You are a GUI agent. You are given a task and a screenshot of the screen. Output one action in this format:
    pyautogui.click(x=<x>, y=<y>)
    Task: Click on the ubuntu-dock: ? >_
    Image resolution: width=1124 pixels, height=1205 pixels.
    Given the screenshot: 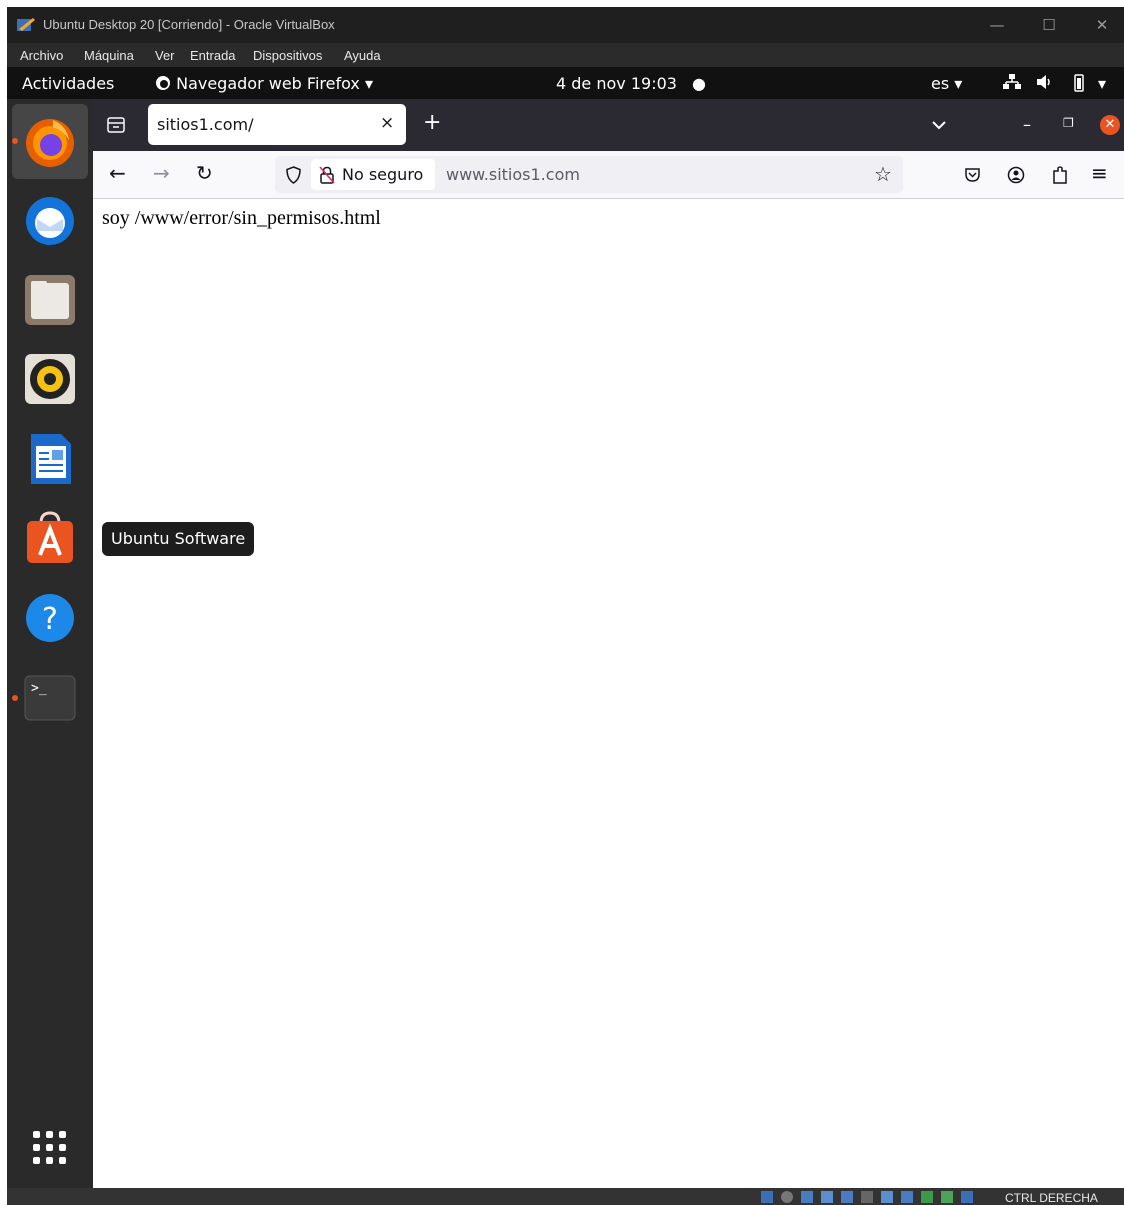 What is the action you would take?
    pyautogui.click(x=50, y=643)
    